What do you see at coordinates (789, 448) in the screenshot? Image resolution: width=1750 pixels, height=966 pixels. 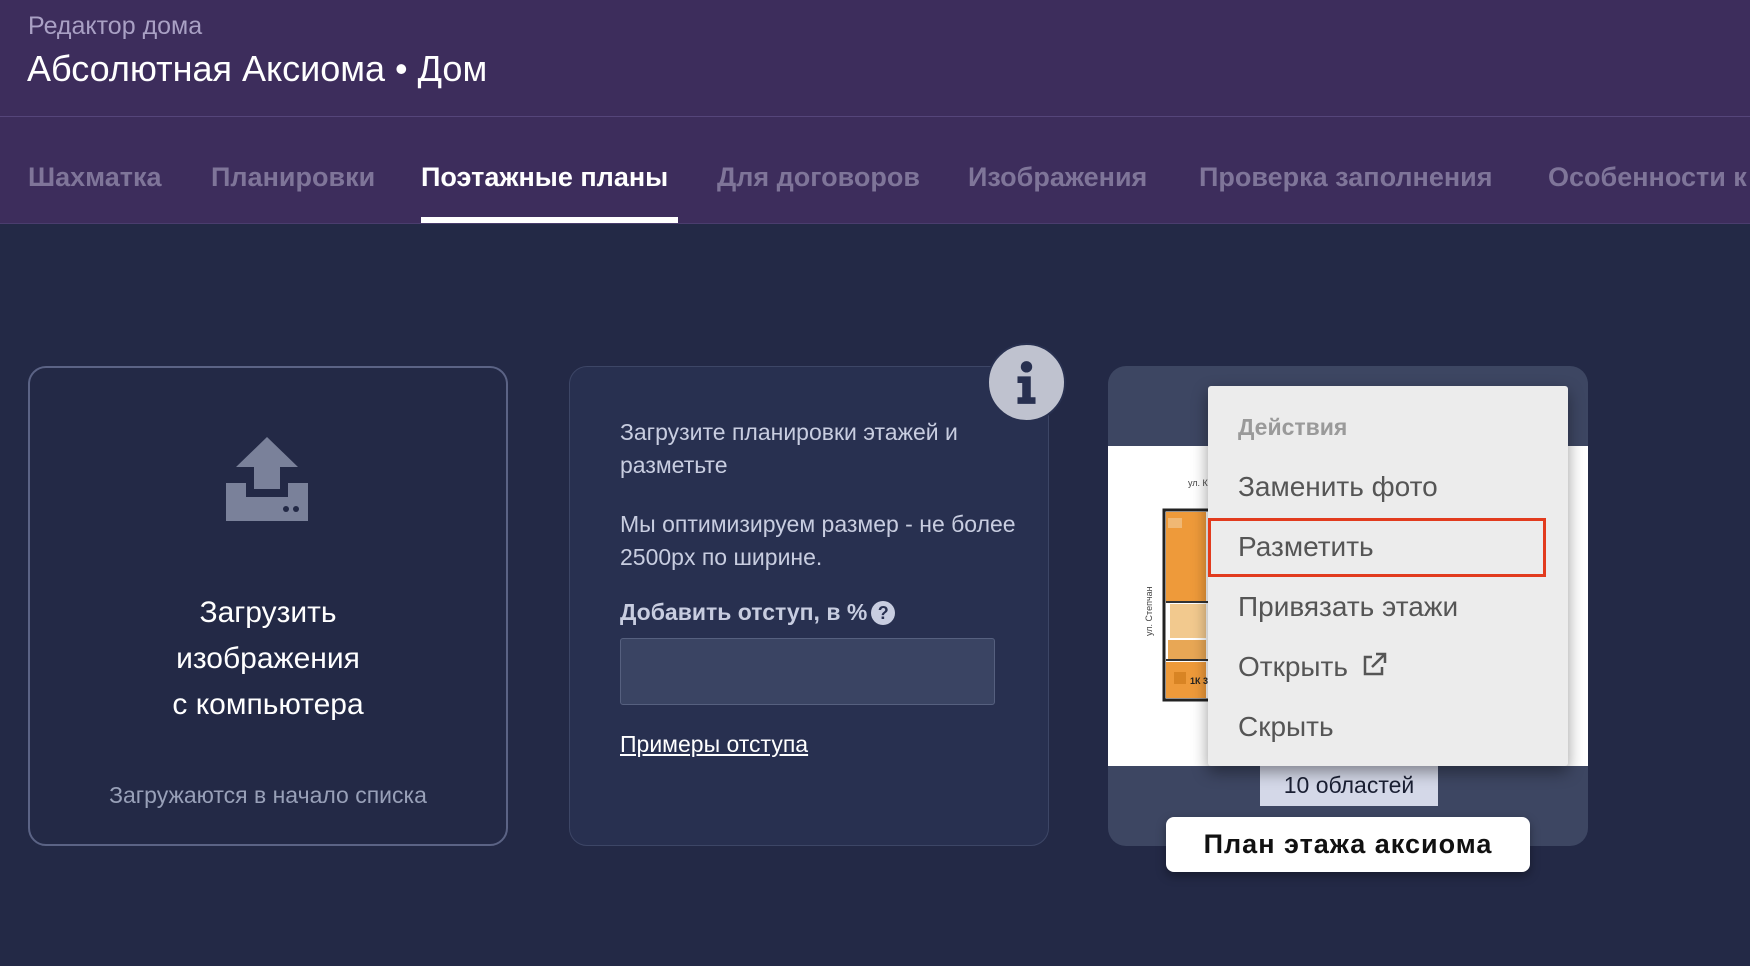 I see `info-text-upload: Загрузите планировки этажей и разметьте` at bounding box center [789, 448].